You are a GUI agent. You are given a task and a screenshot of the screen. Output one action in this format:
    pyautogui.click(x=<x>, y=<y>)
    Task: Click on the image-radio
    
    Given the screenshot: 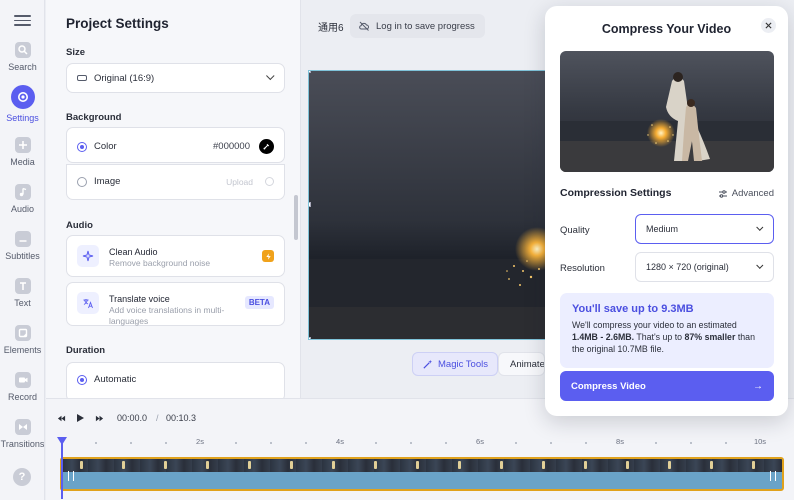 What is the action you would take?
    pyautogui.click(x=82, y=181)
    